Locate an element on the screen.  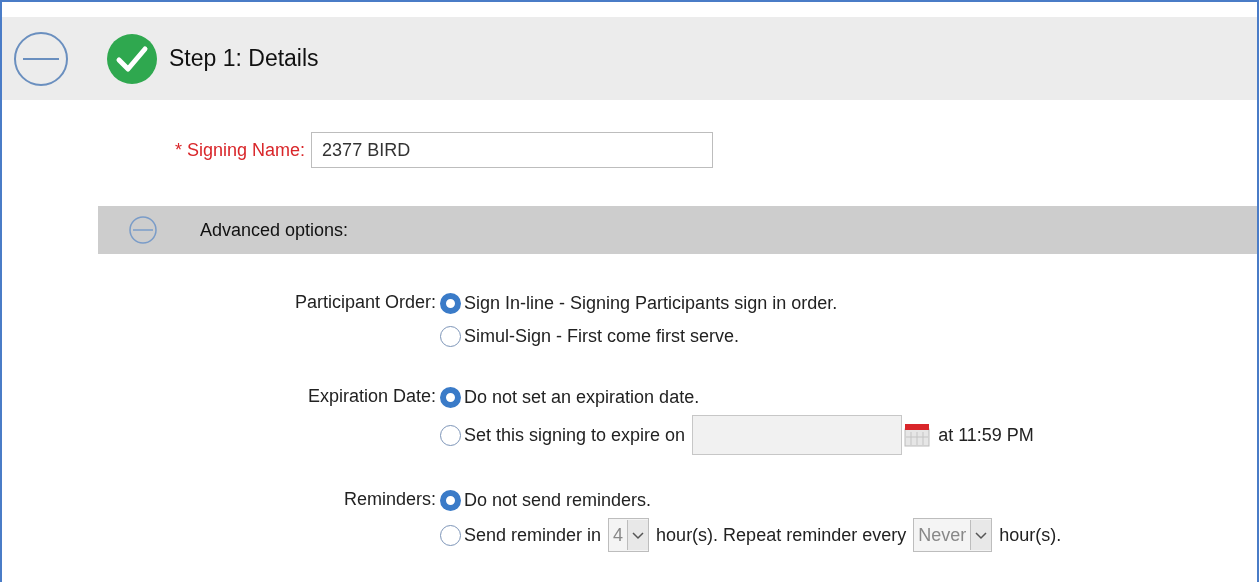
option-text: Simul-Sign - First come first serve. is located at coordinates (602, 336).